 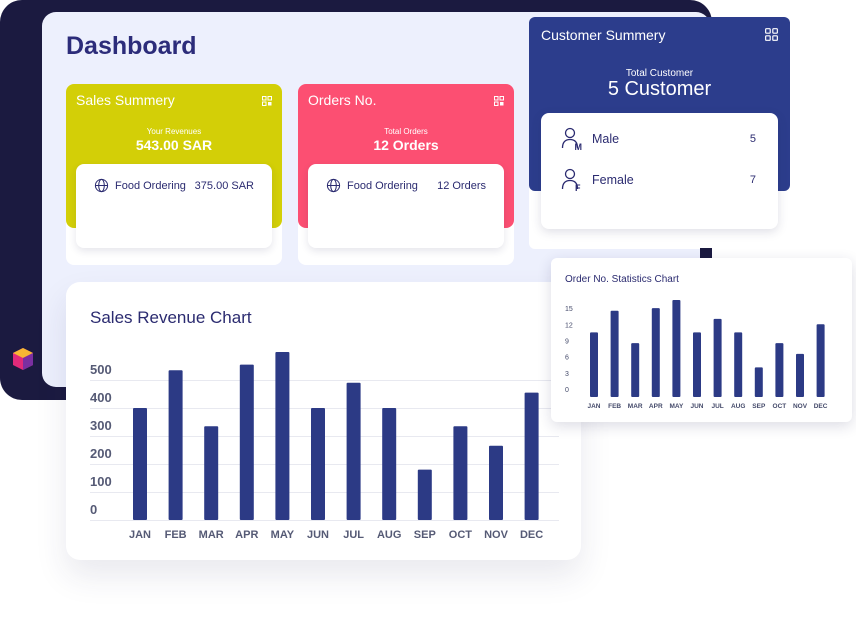 What do you see at coordinates (567, 342) in the screenshot?
I see `y-tick-label: 9` at bounding box center [567, 342].